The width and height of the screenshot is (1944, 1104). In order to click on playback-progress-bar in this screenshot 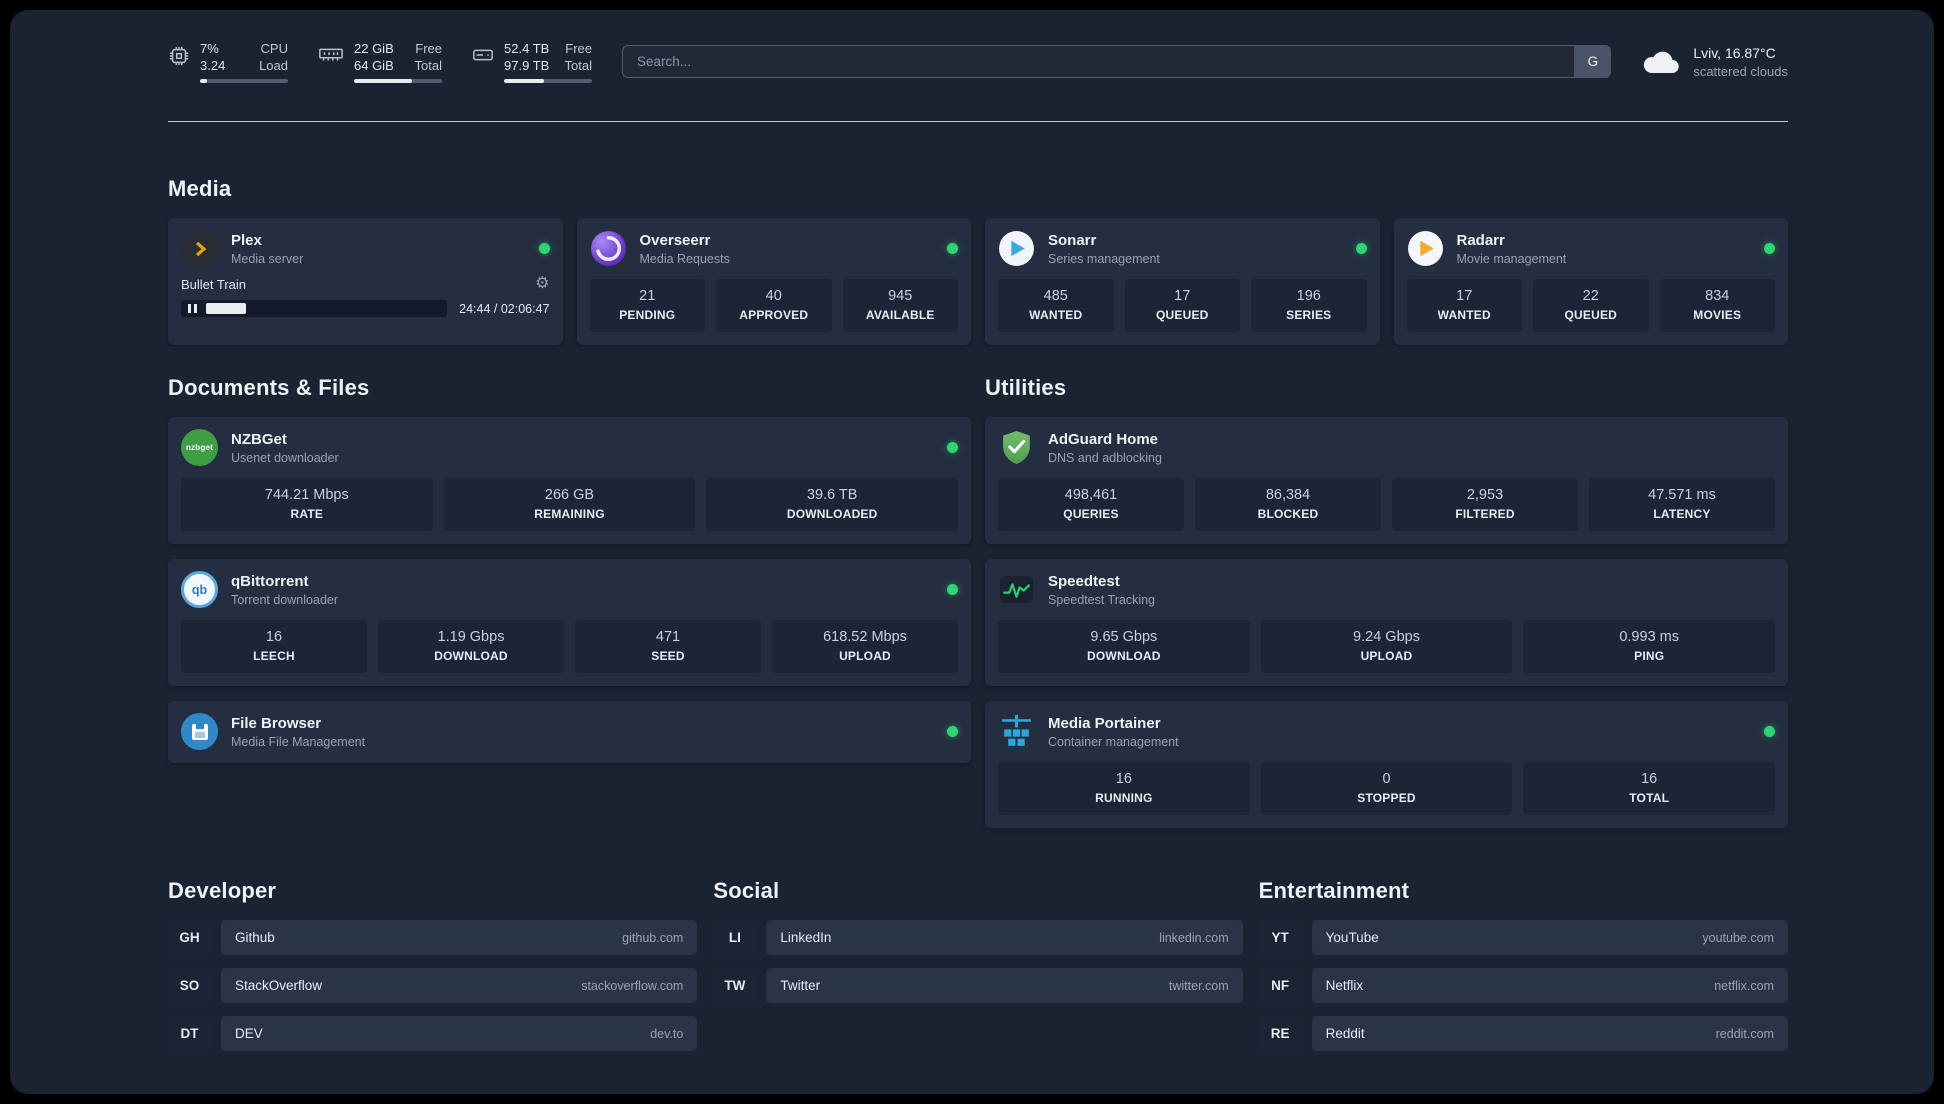, I will do `click(314, 308)`.